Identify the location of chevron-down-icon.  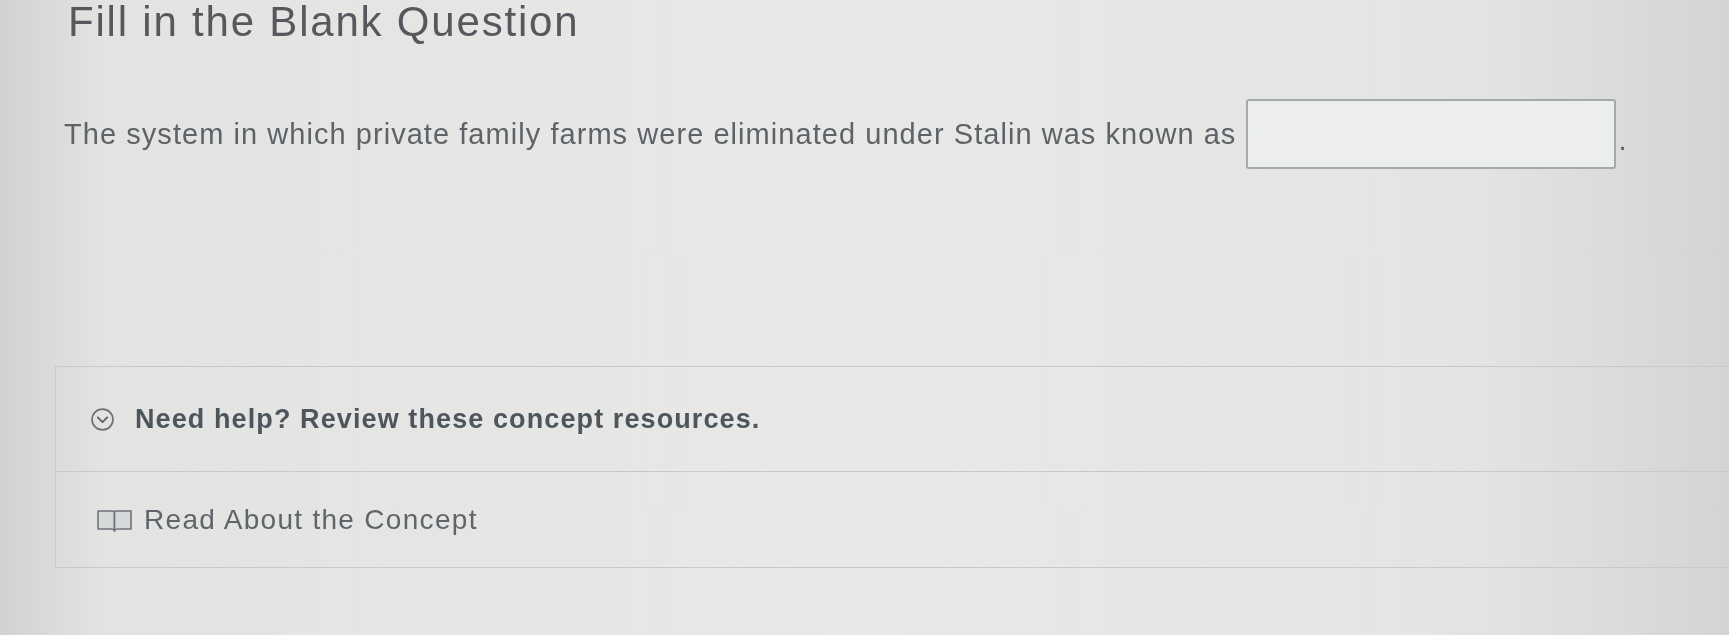
(102, 419).